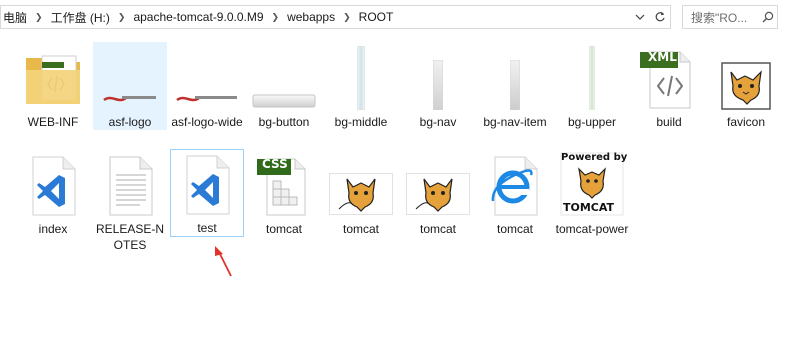  I want to click on tomcat-logo-text: TOMCAT, so click(589, 207).